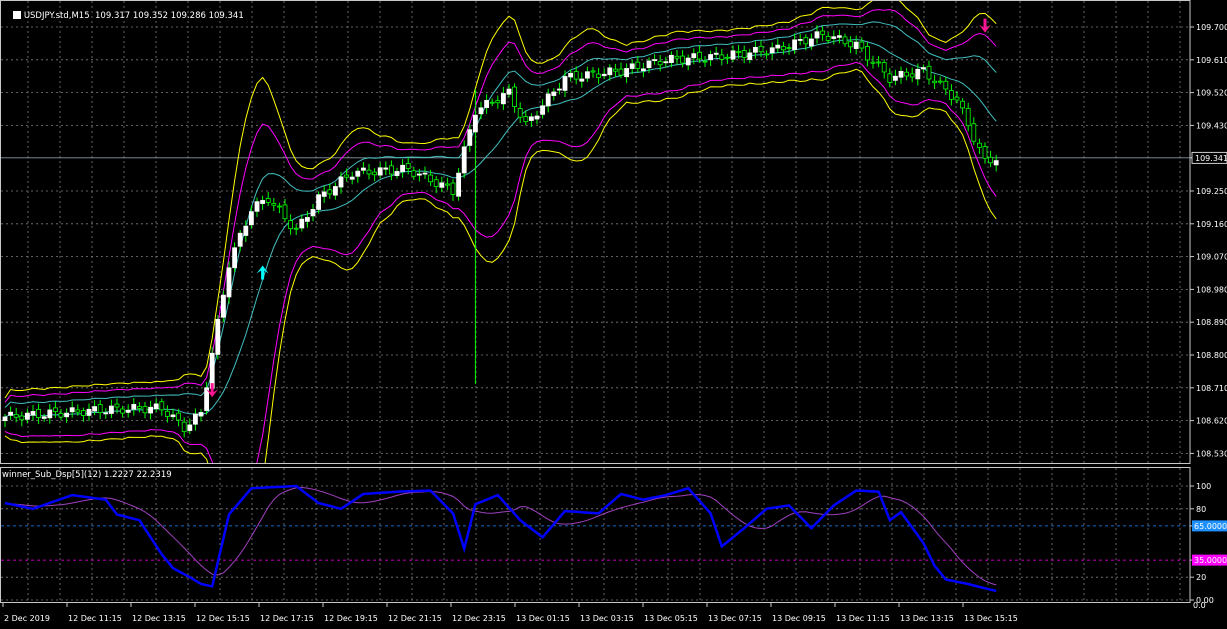 The height and width of the screenshot is (629, 1227). I want to click on time-axis-label: 12 Dec 13:15, so click(159, 618).